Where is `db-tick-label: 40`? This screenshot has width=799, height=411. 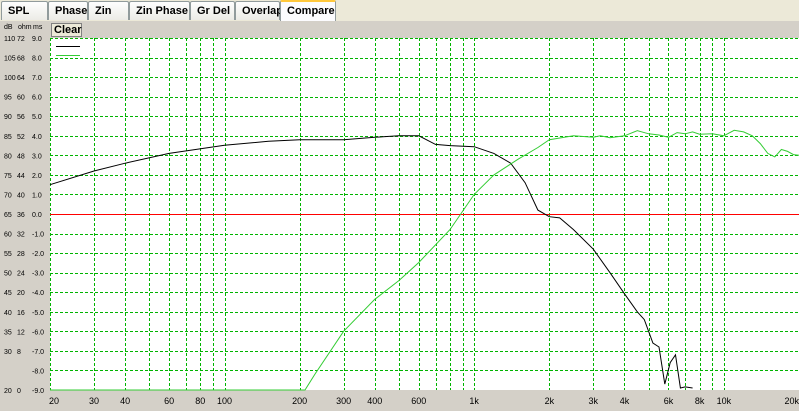
db-tick-label: 40 is located at coordinates (8, 313).